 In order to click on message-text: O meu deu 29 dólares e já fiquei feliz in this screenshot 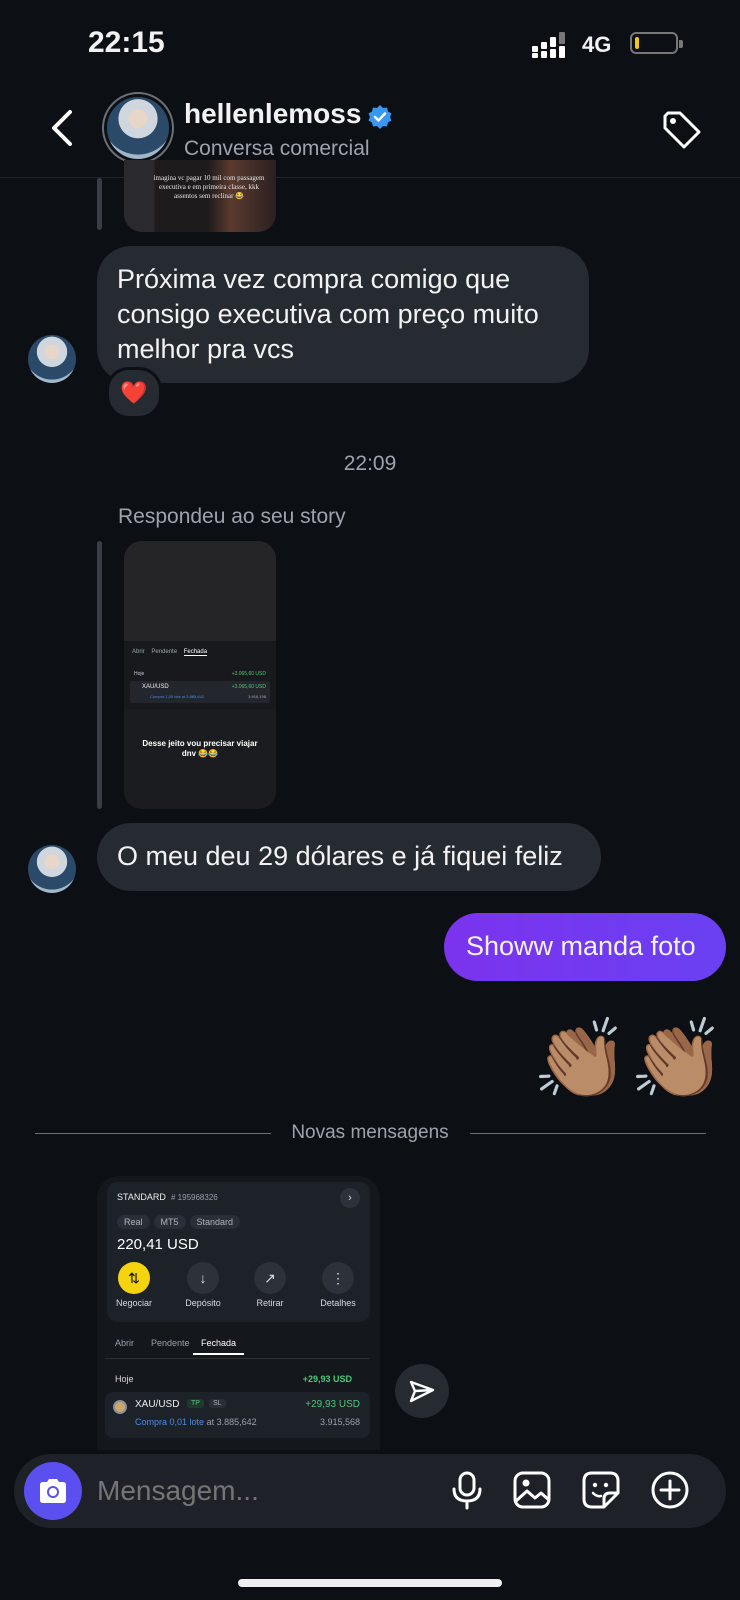, I will do `click(340, 856)`.